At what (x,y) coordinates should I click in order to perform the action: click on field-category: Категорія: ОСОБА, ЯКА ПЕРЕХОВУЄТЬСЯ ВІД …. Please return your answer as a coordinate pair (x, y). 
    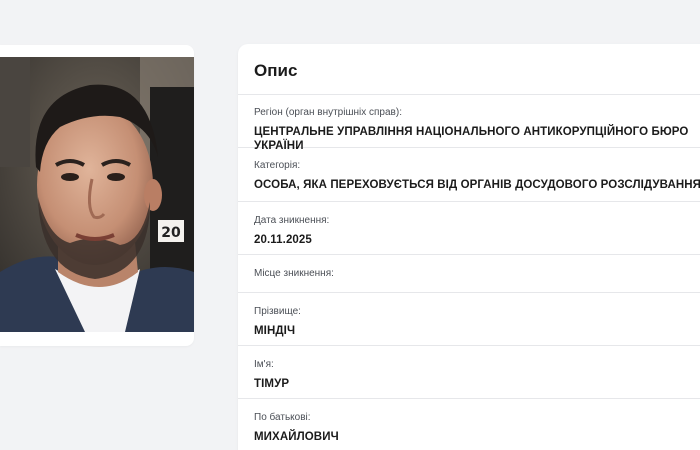
    Looking at the image, I should click on (469, 175).